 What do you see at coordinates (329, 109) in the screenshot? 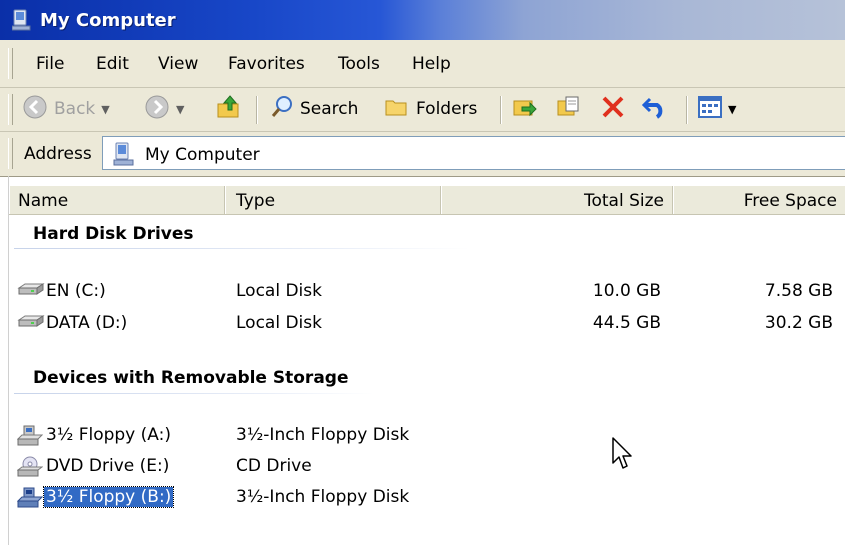
I see `search-label: Search` at bounding box center [329, 109].